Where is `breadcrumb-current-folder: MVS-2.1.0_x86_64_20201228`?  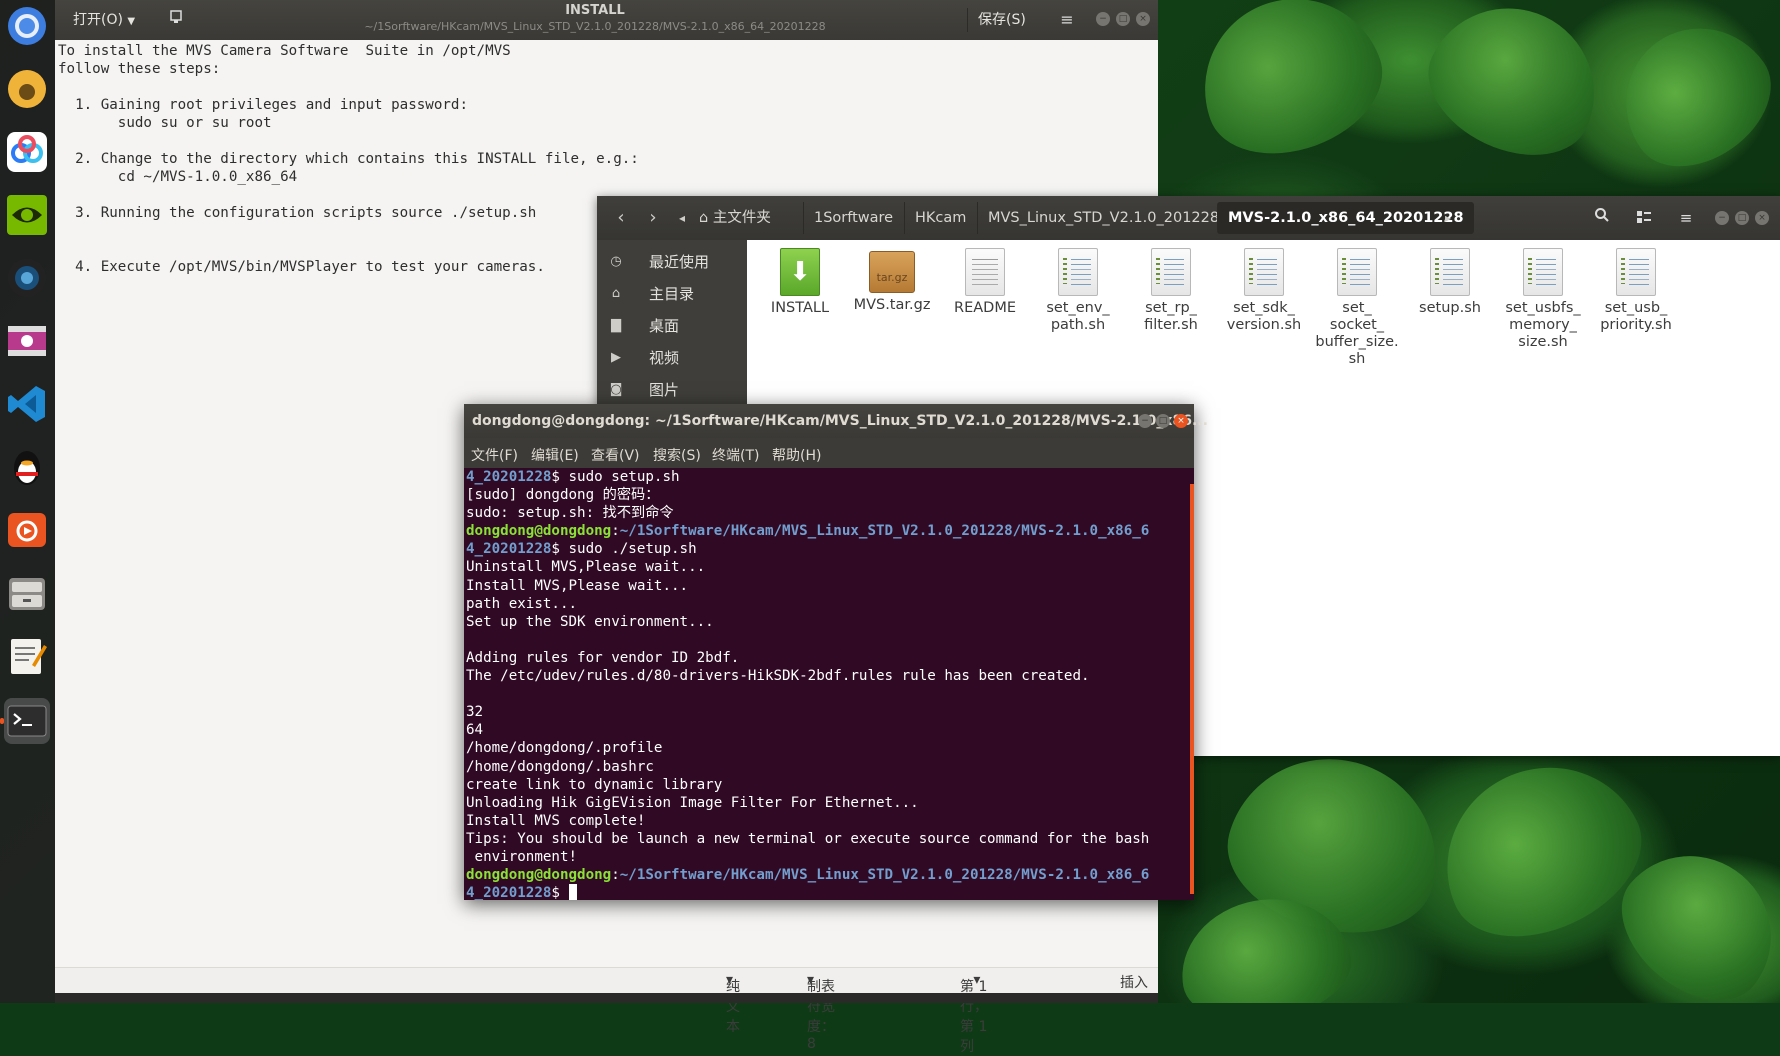
breadcrumb-current-folder: MVS-2.1.0_x86_64_20201228 is located at coordinates (1345, 218).